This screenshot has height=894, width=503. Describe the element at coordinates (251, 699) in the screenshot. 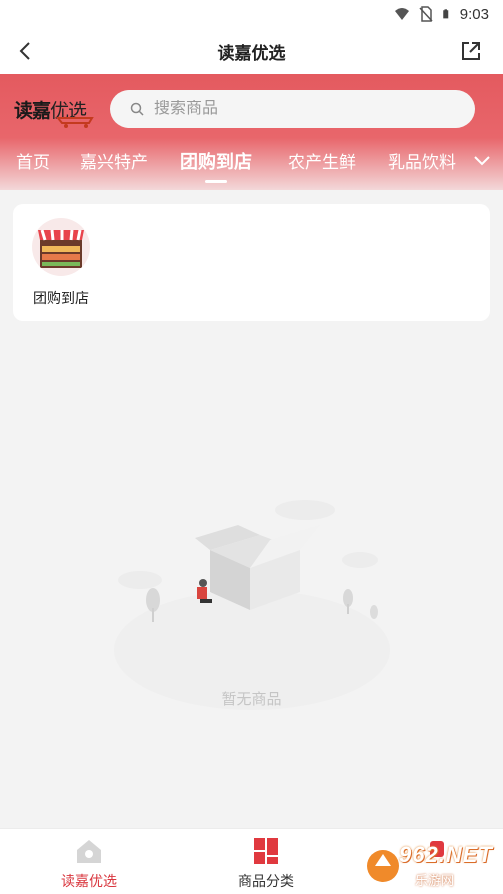

I see `empty-state-message: 暂无商品` at that location.